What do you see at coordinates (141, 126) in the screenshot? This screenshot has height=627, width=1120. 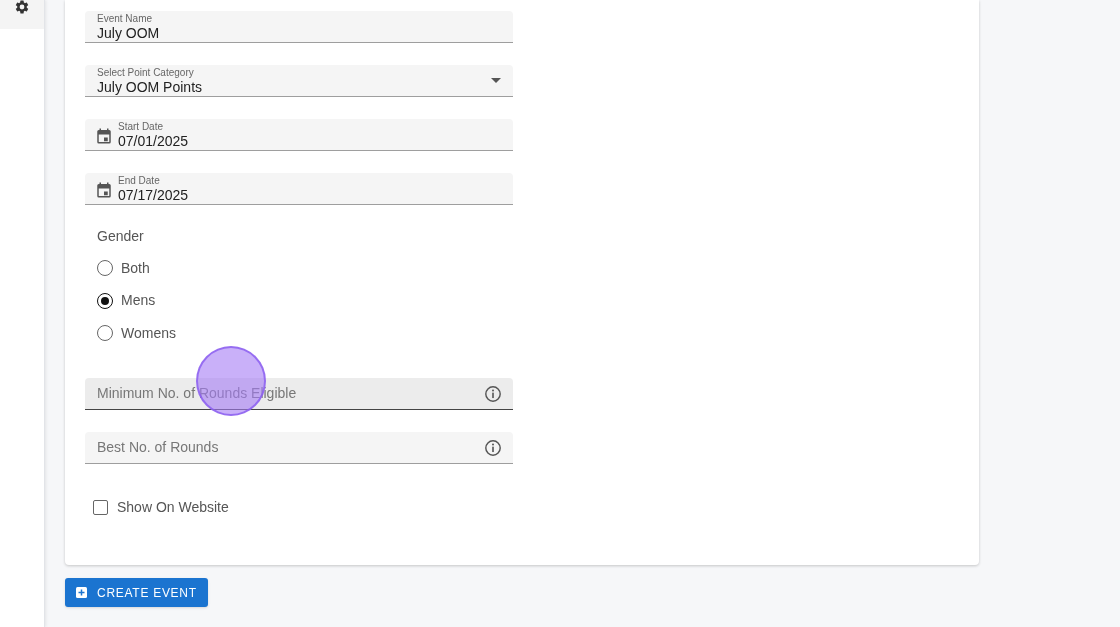 I see `field-label: Start Date` at bounding box center [141, 126].